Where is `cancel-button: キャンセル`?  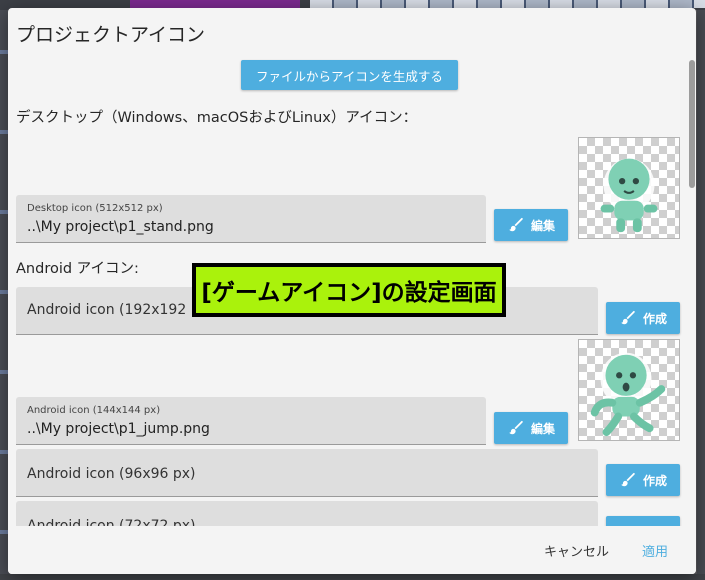
cancel-button: キャンセル is located at coordinates (576, 550).